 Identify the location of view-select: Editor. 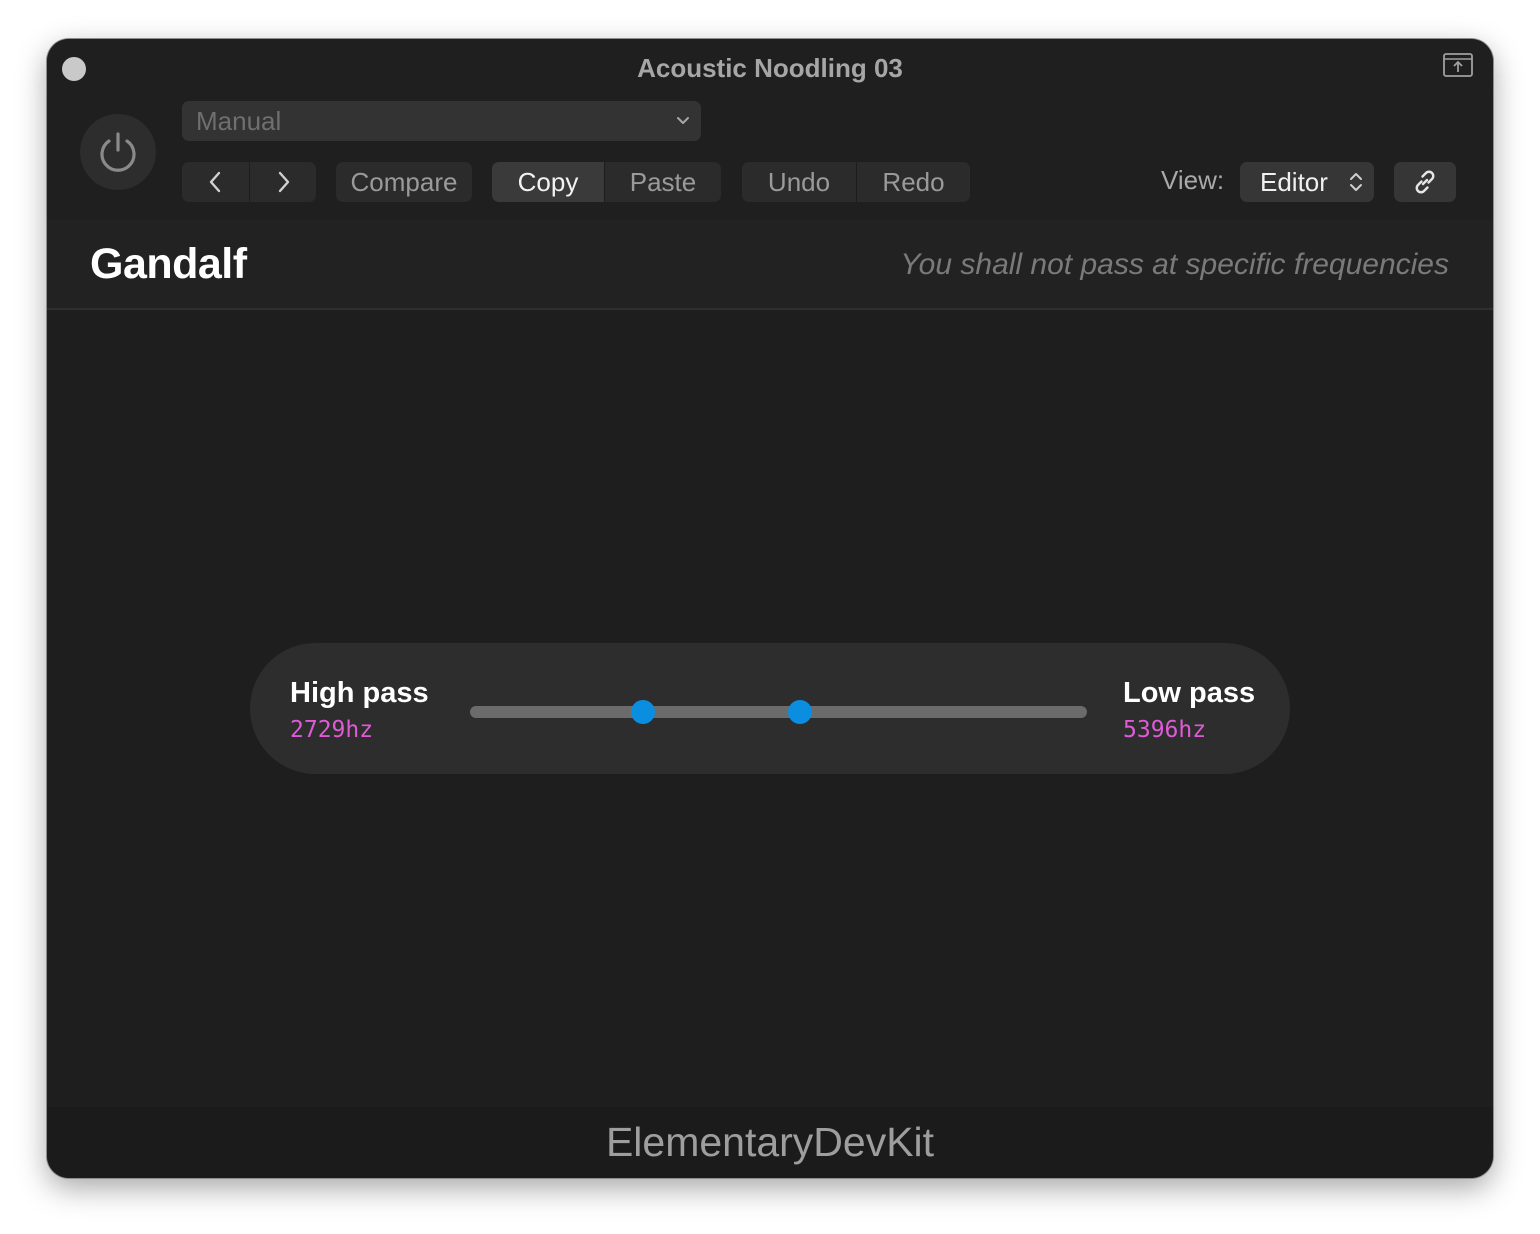
(1307, 182).